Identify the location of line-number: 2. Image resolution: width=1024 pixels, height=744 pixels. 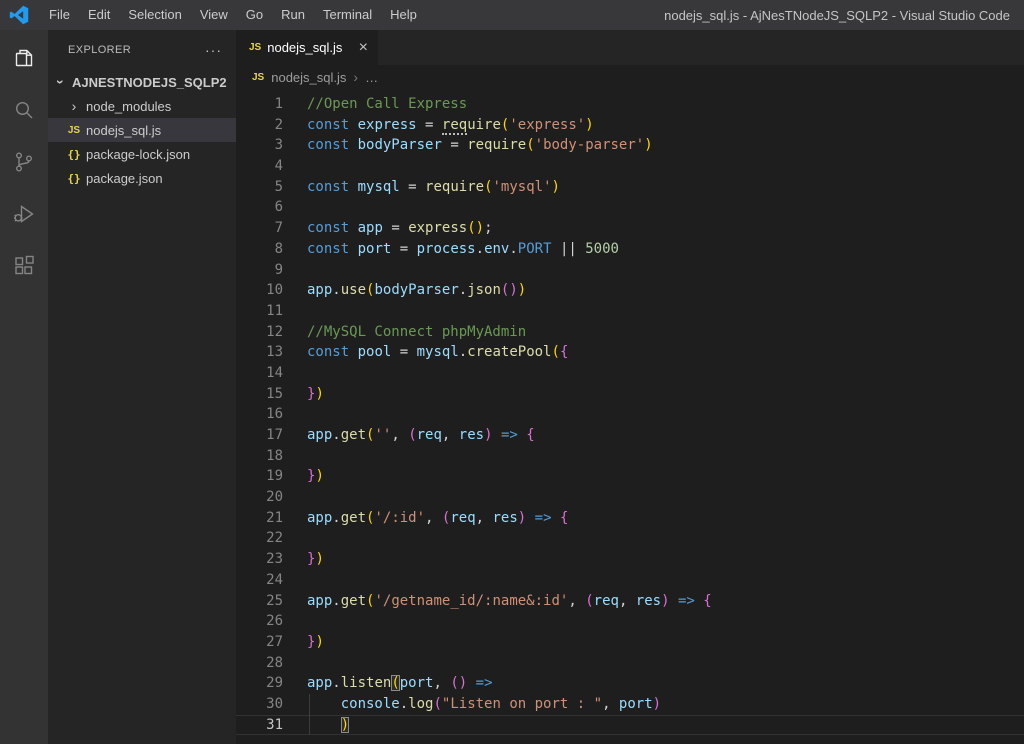
(268, 125).